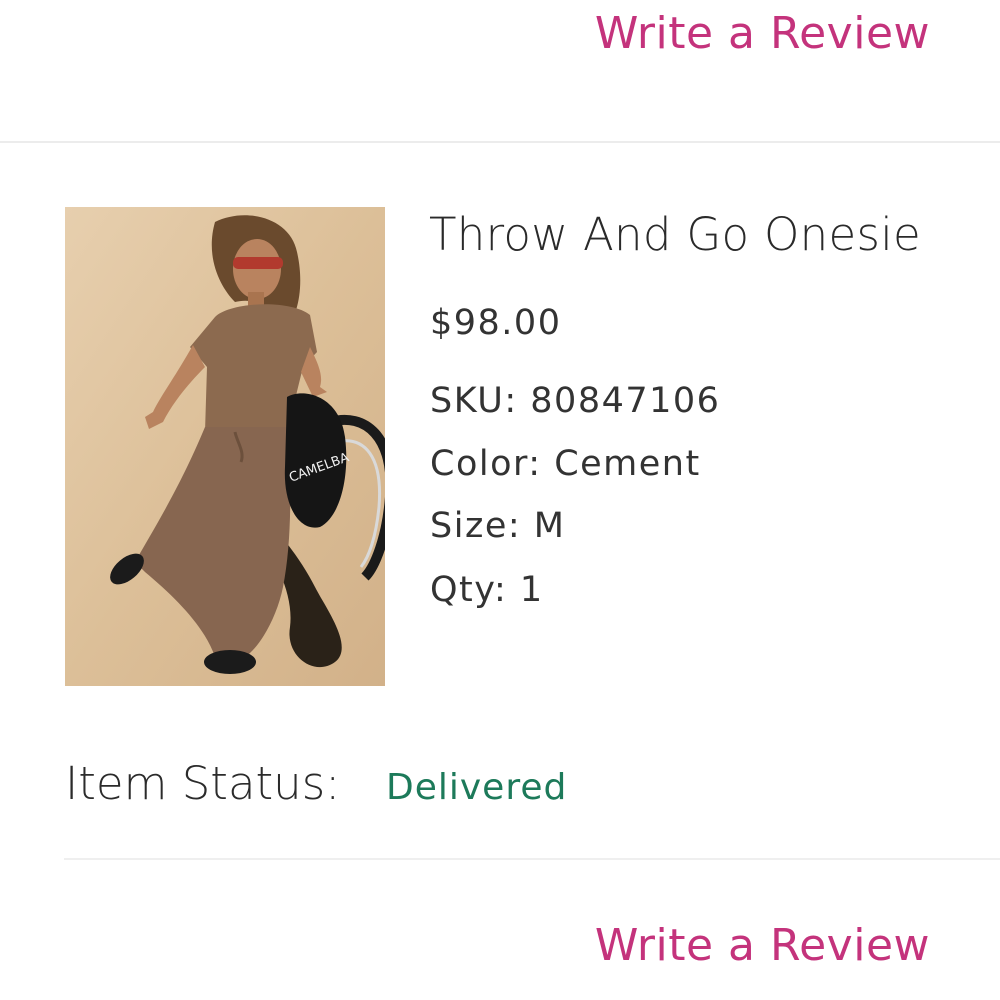 The width and height of the screenshot is (1000, 1000). Describe the element at coordinates (203, 783) in the screenshot. I see `item-status-label: Item Status:` at that location.